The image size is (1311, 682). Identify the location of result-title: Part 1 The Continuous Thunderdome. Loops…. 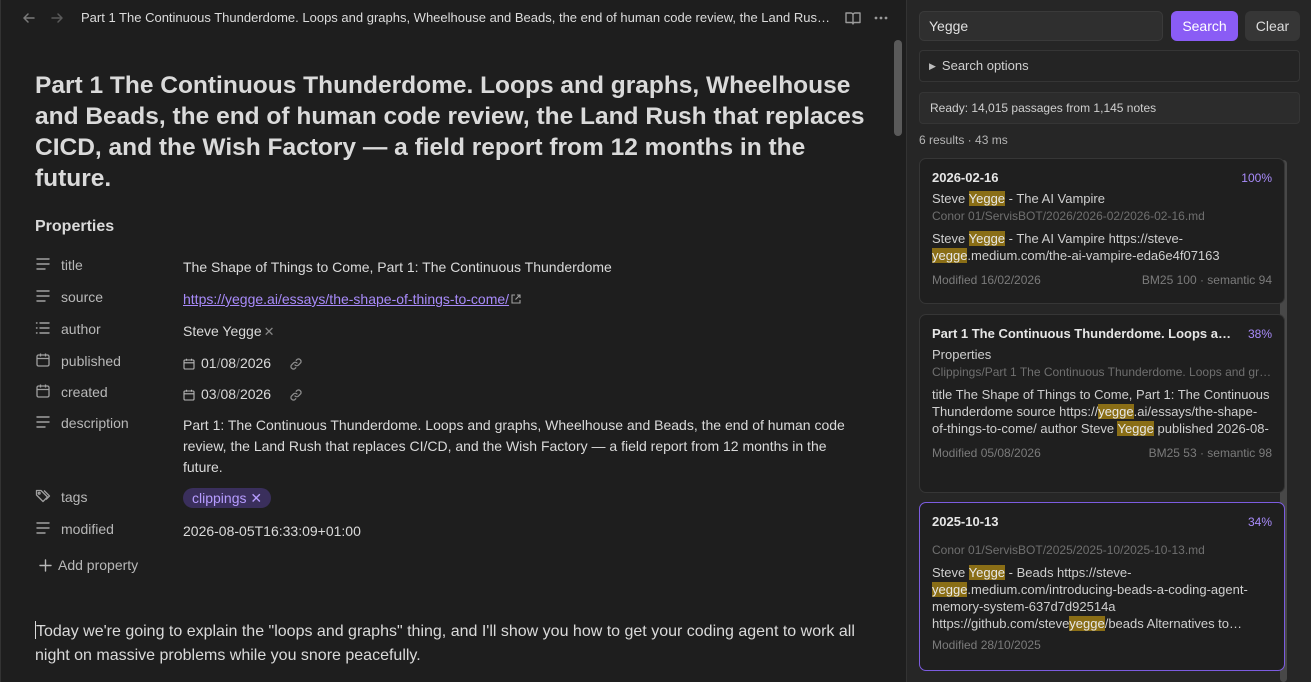
(1082, 333).